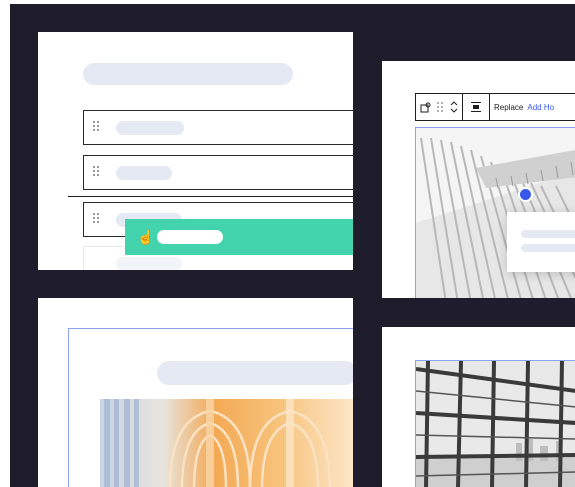 The width and height of the screenshot is (575, 487). What do you see at coordinates (190, 237) in the screenshot?
I see `dragged-item-placeholder` at bounding box center [190, 237].